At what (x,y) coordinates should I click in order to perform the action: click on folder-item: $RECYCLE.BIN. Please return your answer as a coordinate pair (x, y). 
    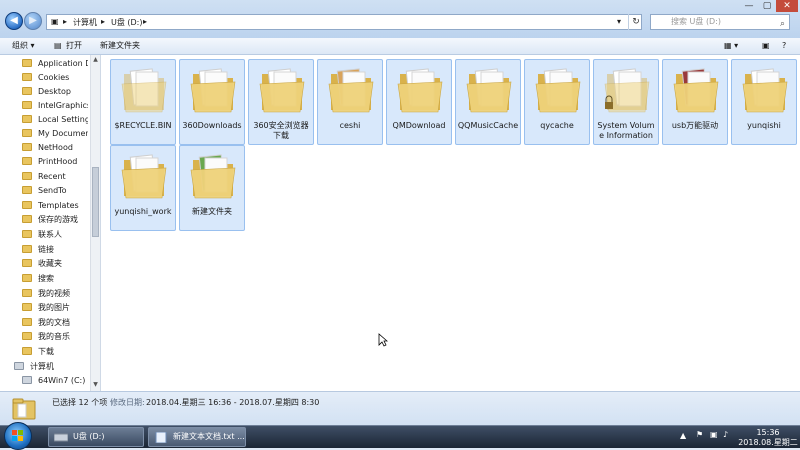
    Looking at the image, I should click on (143, 102).